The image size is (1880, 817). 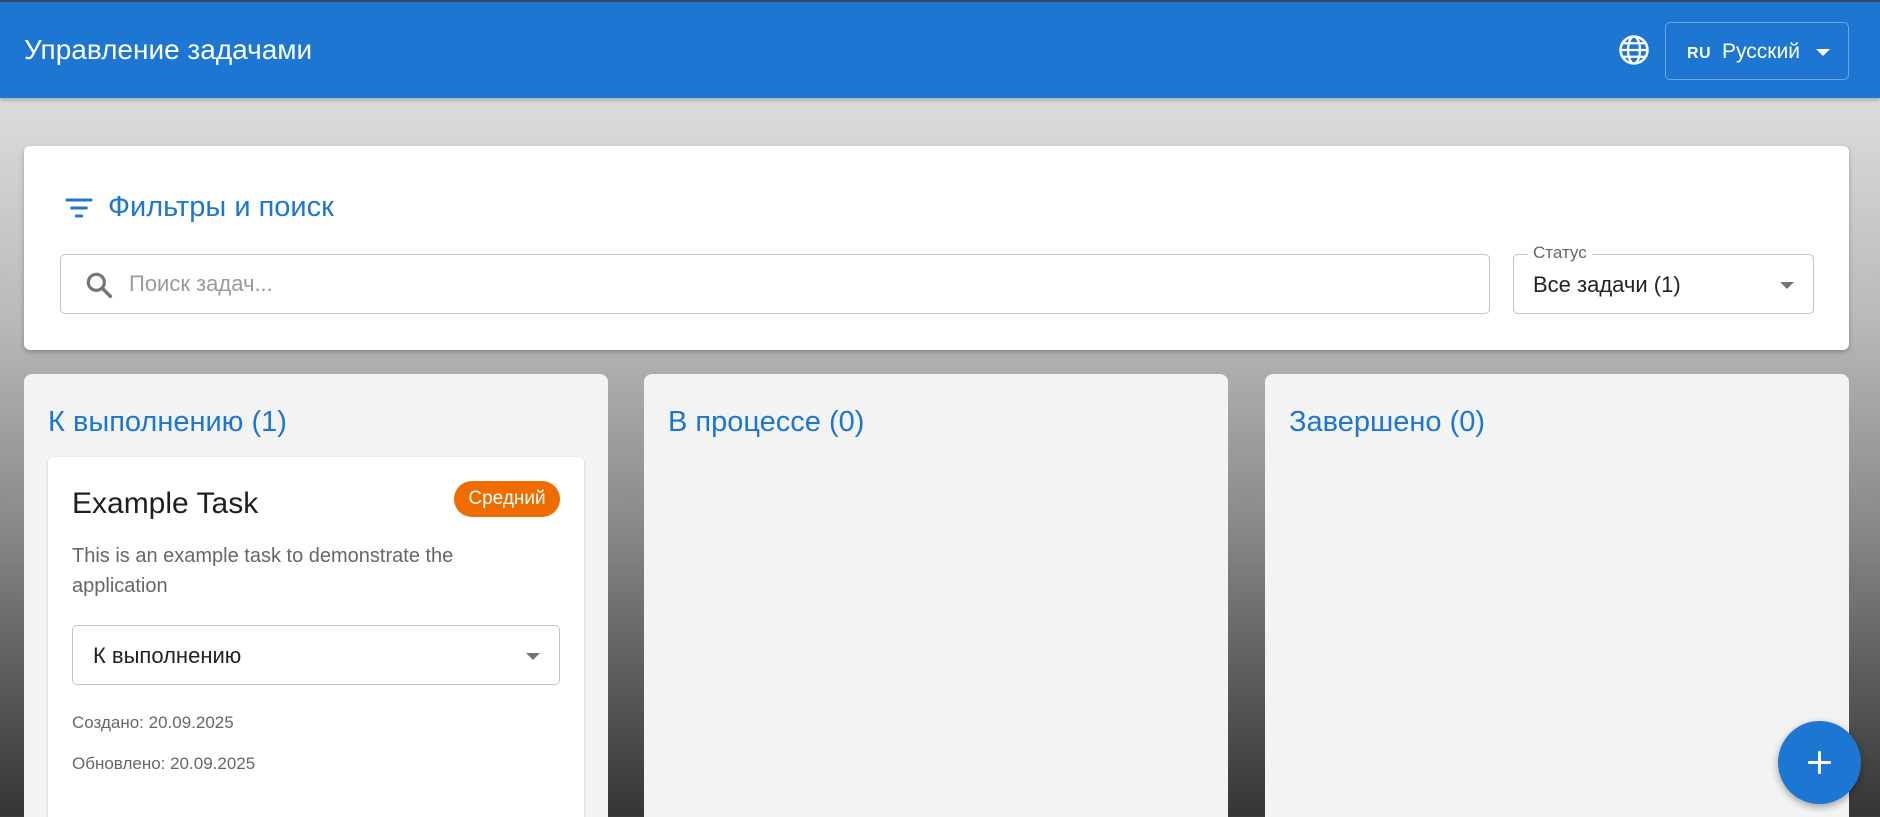 What do you see at coordinates (164, 763) in the screenshot?
I see `task-updated-date: Обновлено: 20.09.2025` at bounding box center [164, 763].